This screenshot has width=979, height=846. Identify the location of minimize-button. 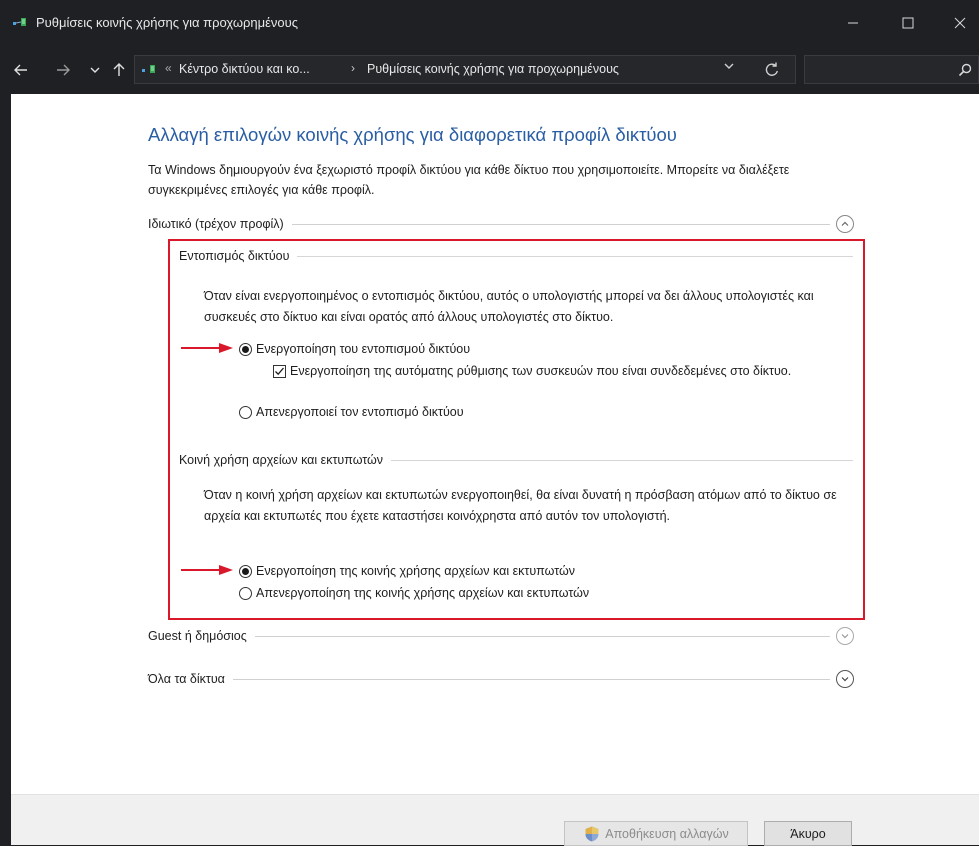
(853, 23).